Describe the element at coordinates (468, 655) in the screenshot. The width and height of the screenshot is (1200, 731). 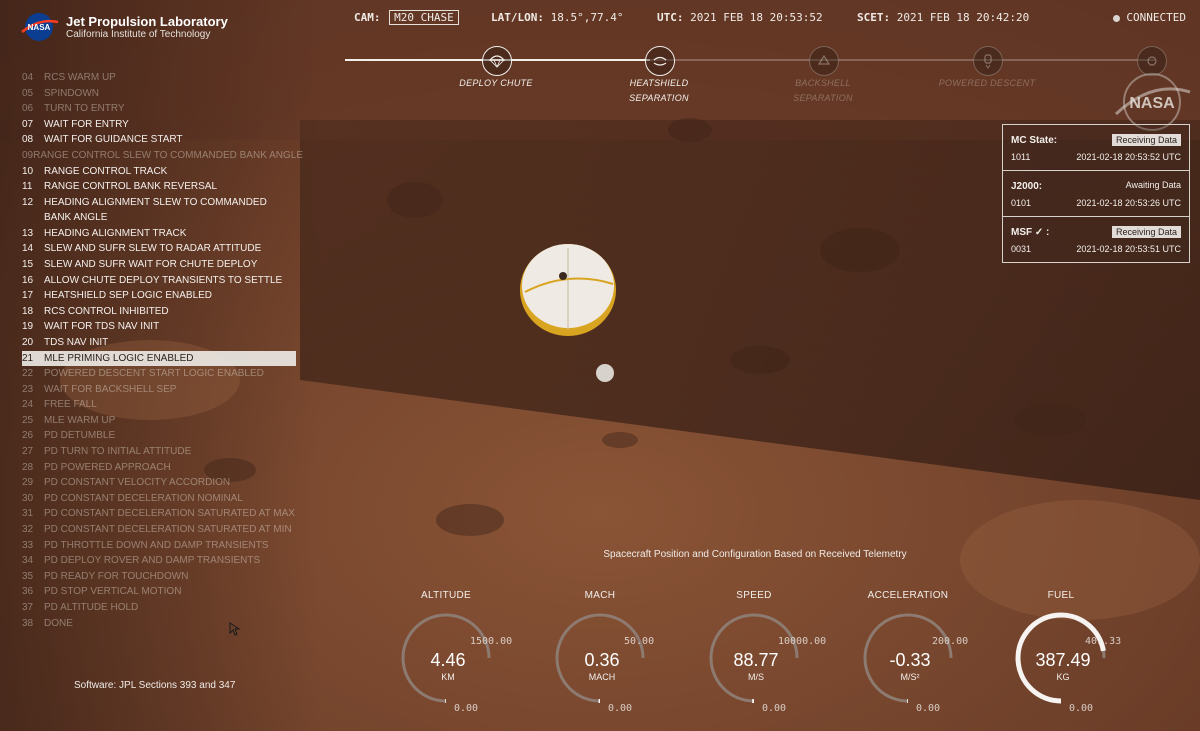
I see `altitude-gauge: ALTITUDE 4.46 KM 1500.00 0.00` at that location.